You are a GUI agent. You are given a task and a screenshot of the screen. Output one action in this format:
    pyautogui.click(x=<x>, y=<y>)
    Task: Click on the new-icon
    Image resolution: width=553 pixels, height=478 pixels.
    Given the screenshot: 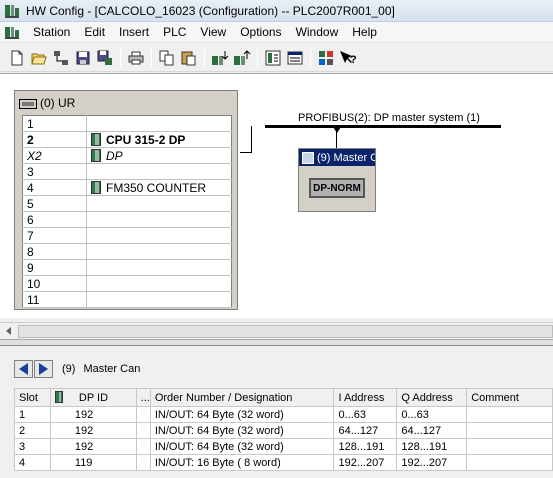 What is the action you would take?
    pyautogui.click(x=17, y=58)
    